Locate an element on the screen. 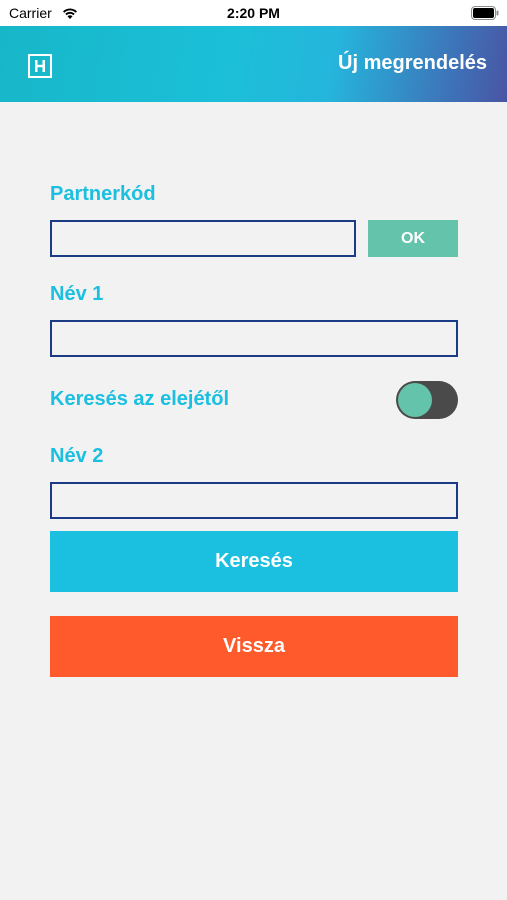  name2-input is located at coordinates (254, 500).